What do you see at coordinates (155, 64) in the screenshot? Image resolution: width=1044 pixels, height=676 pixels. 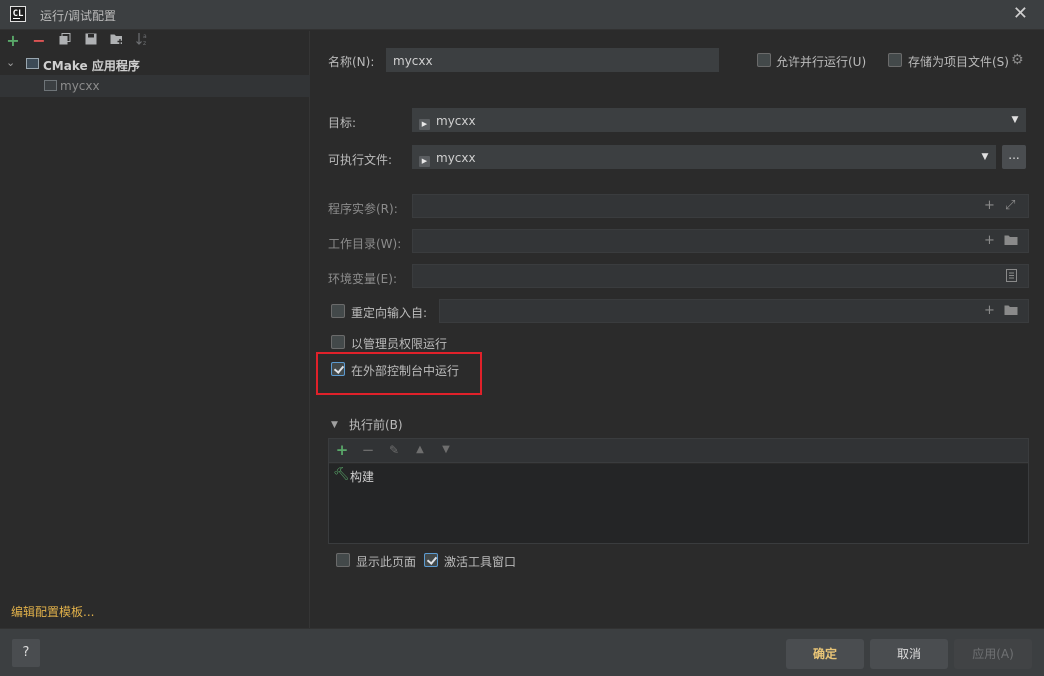 I see `tree-item-cmake-application: ⌄ CMake 应用程序` at bounding box center [155, 64].